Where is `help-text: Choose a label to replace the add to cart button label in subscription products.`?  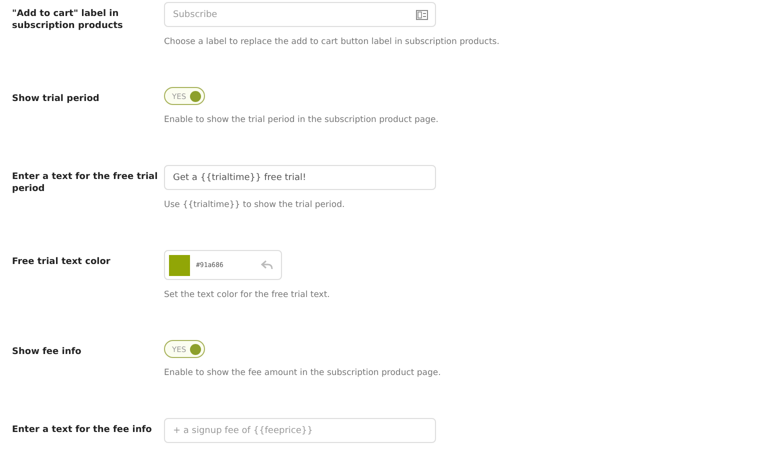 help-text: Choose a label to replace the add to cart button label in subscription products. is located at coordinates (332, 42).